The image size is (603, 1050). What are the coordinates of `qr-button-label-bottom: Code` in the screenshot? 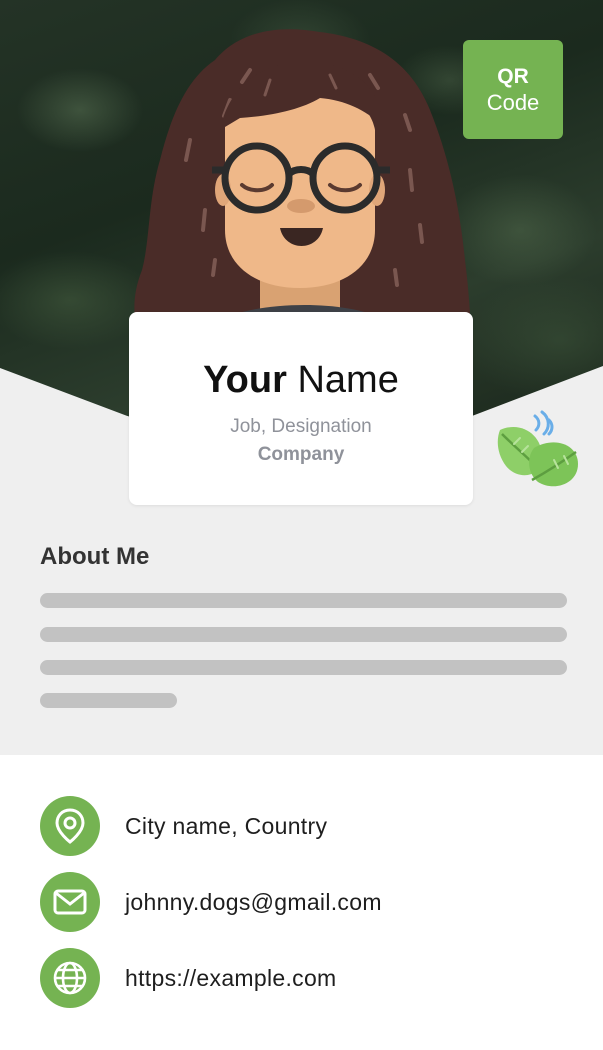 It's located at (513, 102).